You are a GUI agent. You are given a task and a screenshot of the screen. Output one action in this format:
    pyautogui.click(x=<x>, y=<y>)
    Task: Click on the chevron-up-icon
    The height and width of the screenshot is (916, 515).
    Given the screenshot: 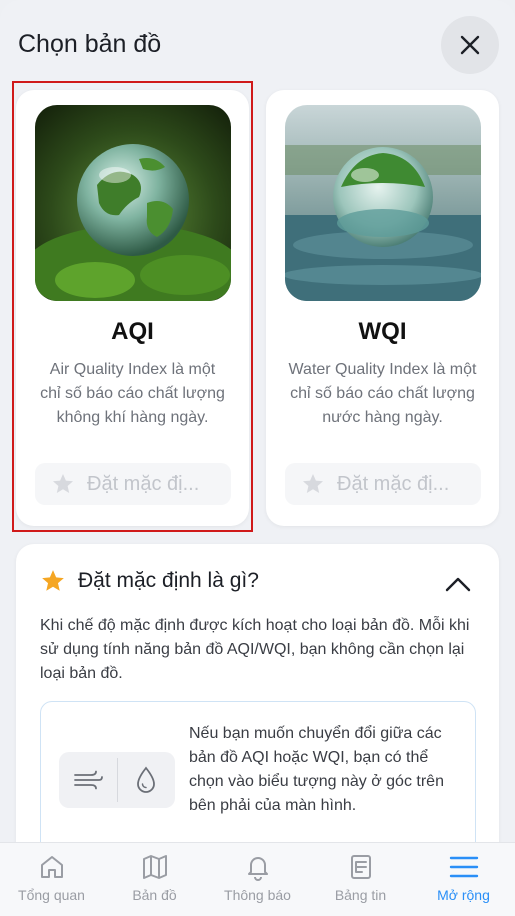 What is the action you would take?
    pyautogui.click(x=458, y=584)
    